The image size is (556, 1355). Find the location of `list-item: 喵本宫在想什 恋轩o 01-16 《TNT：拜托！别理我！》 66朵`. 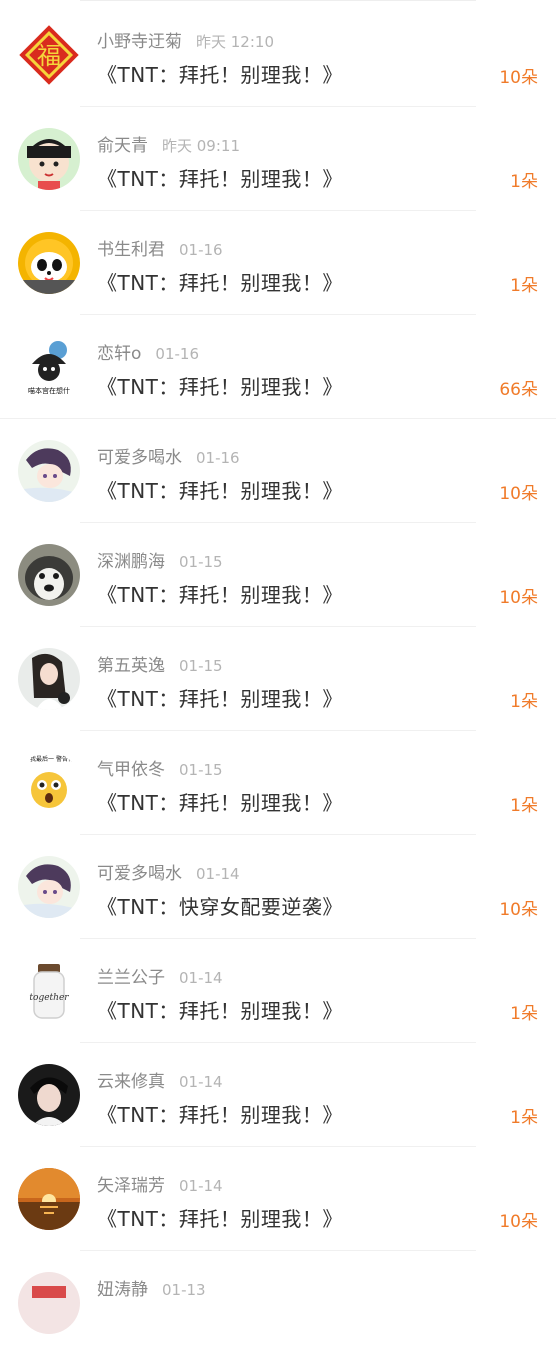

list-item: 喵本宫在想什 恋轩o 01-16 《TNT：拜托！别理我！》 66朵 is located at coordinates (278, 367).